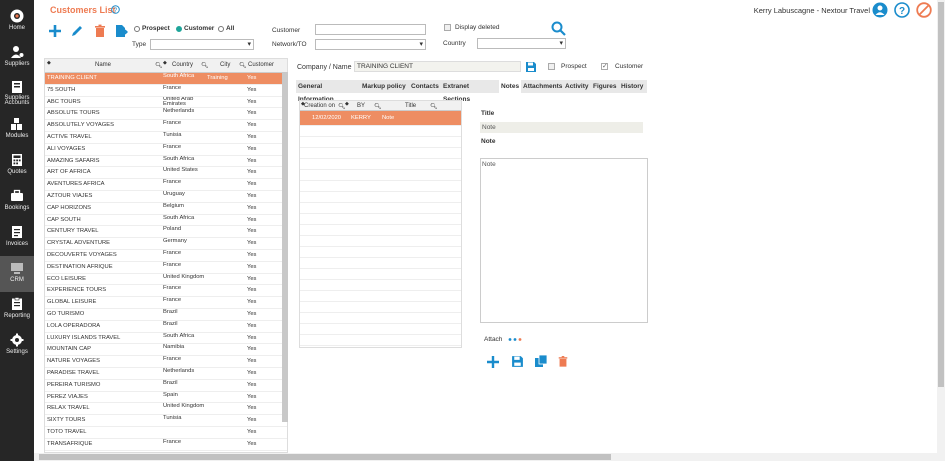 This screenshot has width=945, height=461. What do you see at coordinates (261, 65) in the screenshot?
I see `column-customer: Customer` at bounding box center [261, 65].